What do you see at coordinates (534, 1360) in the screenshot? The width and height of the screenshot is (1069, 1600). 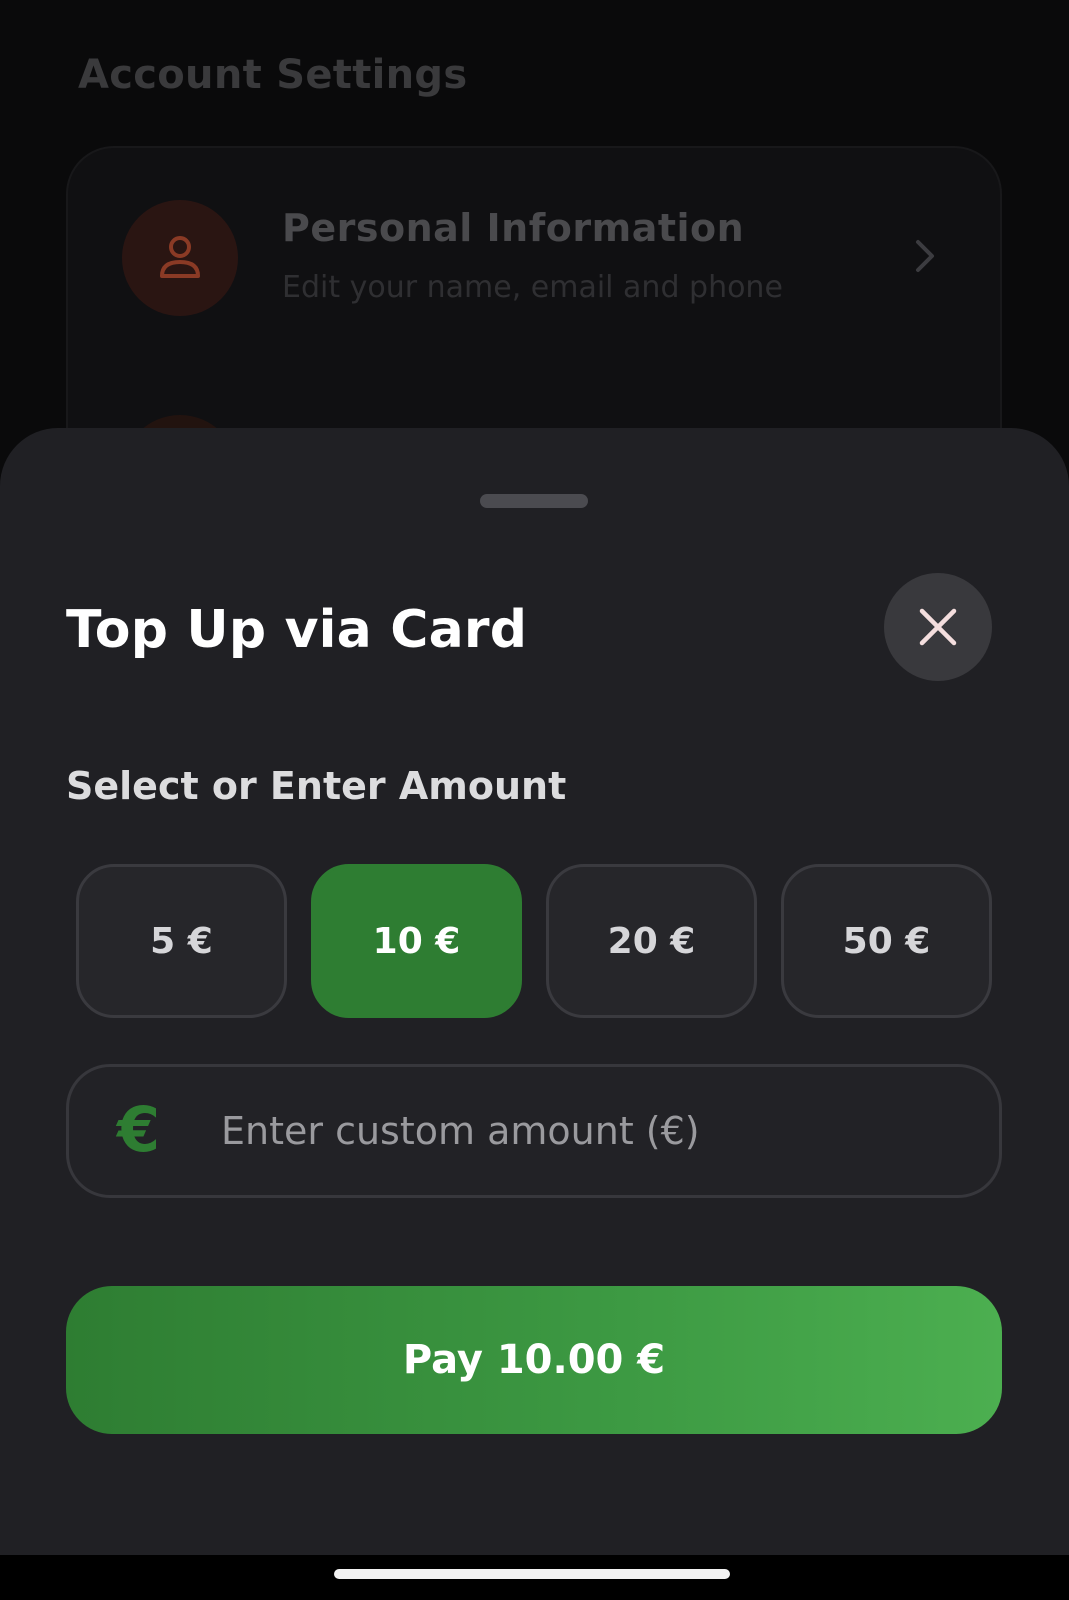 I see `pay-button: Pay 10.00 €` at bounding box center [534, 1360].